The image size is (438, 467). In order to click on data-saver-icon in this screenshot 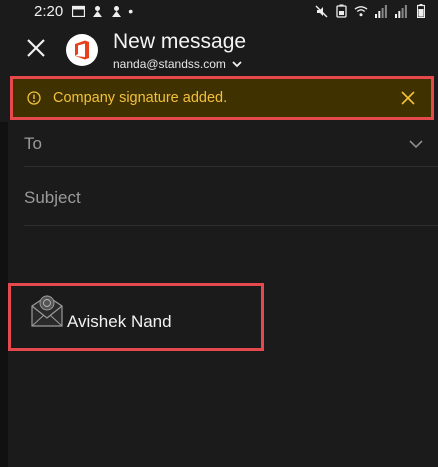, I will do `click(341, 11)`.